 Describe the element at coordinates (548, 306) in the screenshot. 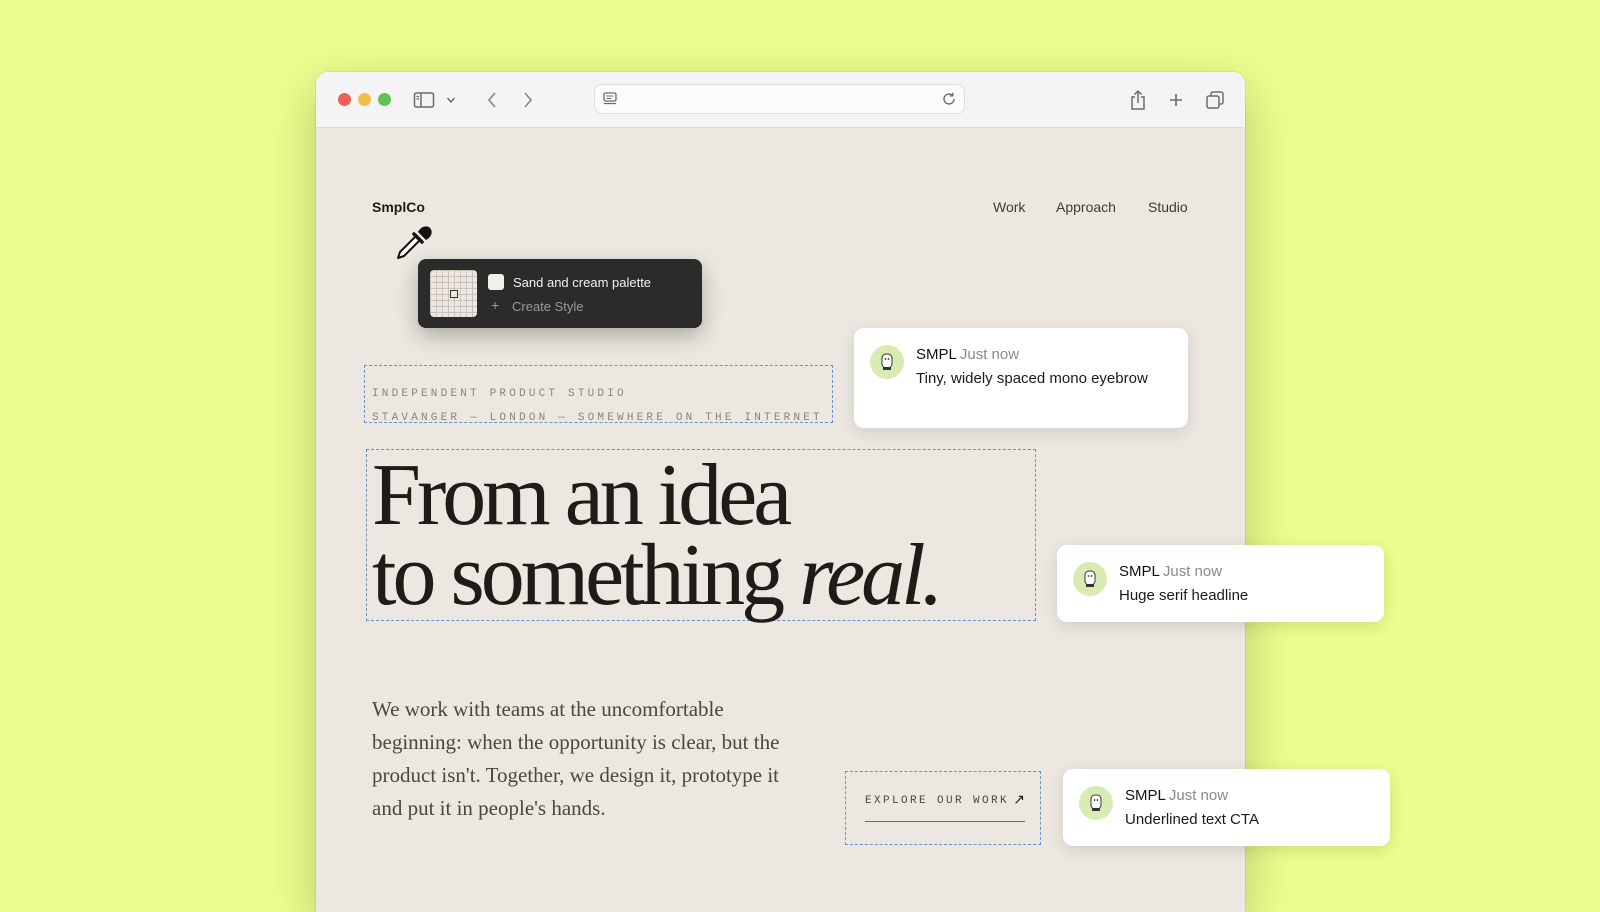

I see `create-style-button: Create Style` at that location.